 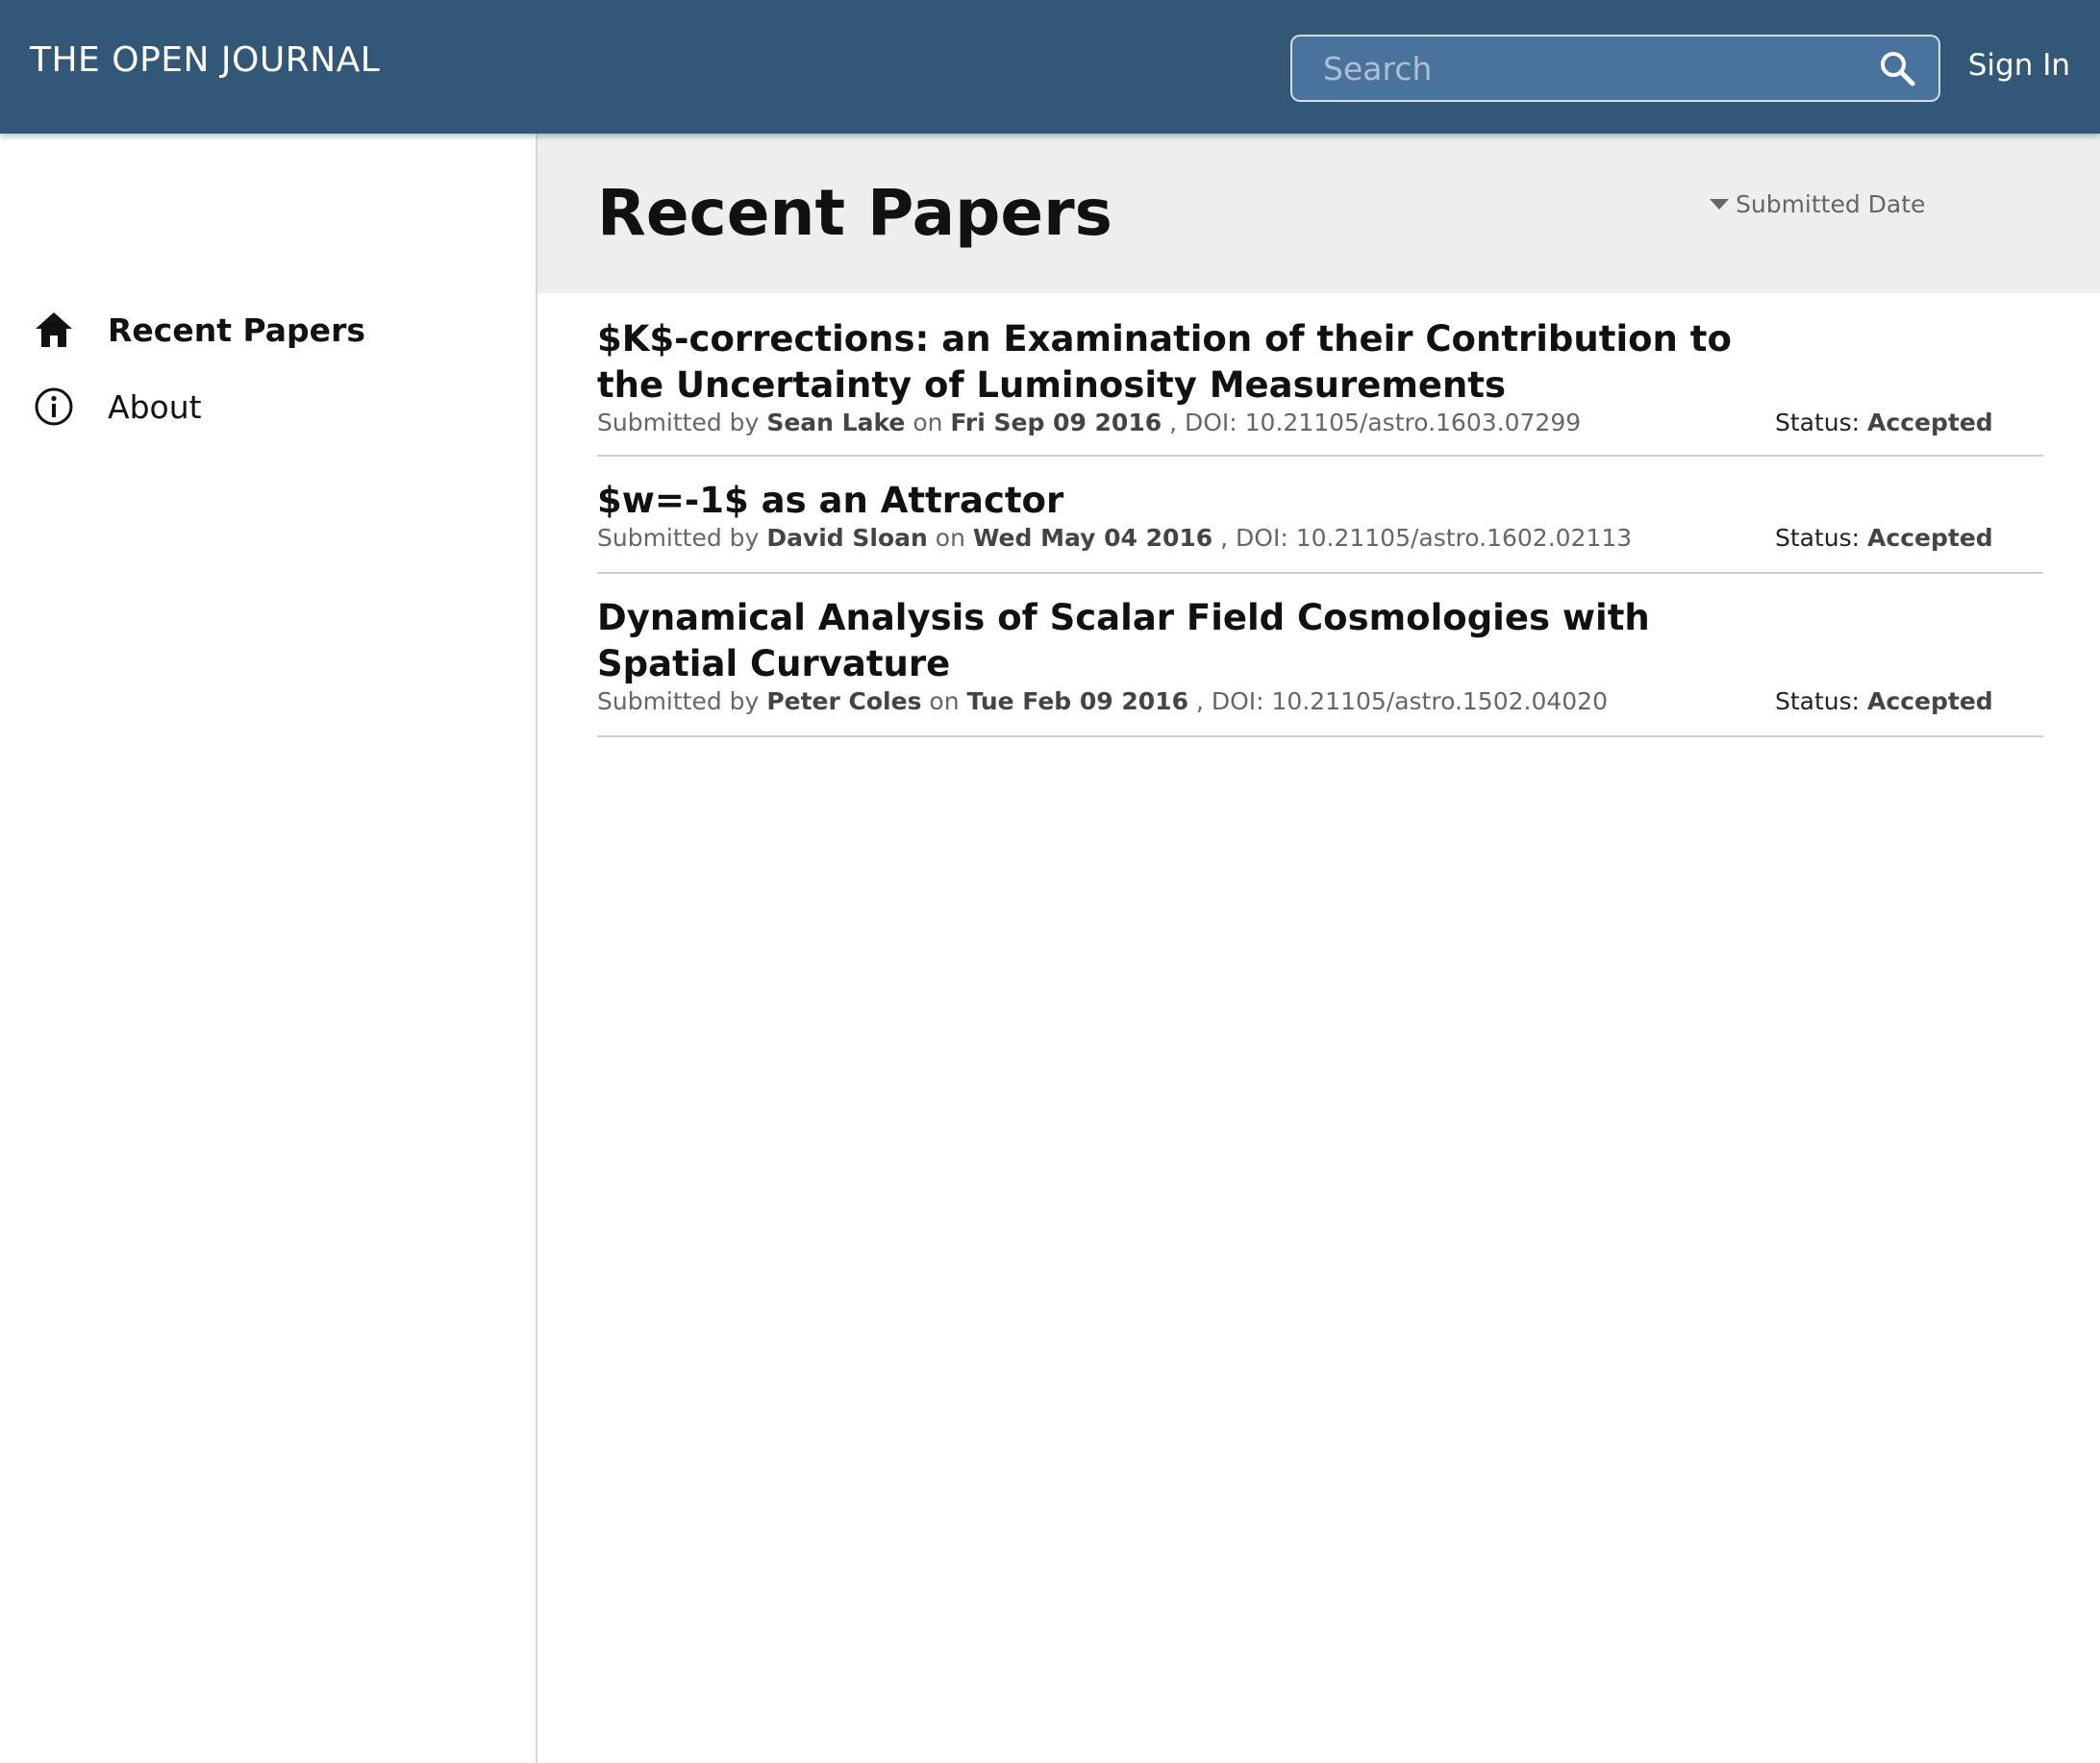 What do you see at coordinates (54, 330) in the screenshot?
I see `home-icon` at bounding box center [54, 330].